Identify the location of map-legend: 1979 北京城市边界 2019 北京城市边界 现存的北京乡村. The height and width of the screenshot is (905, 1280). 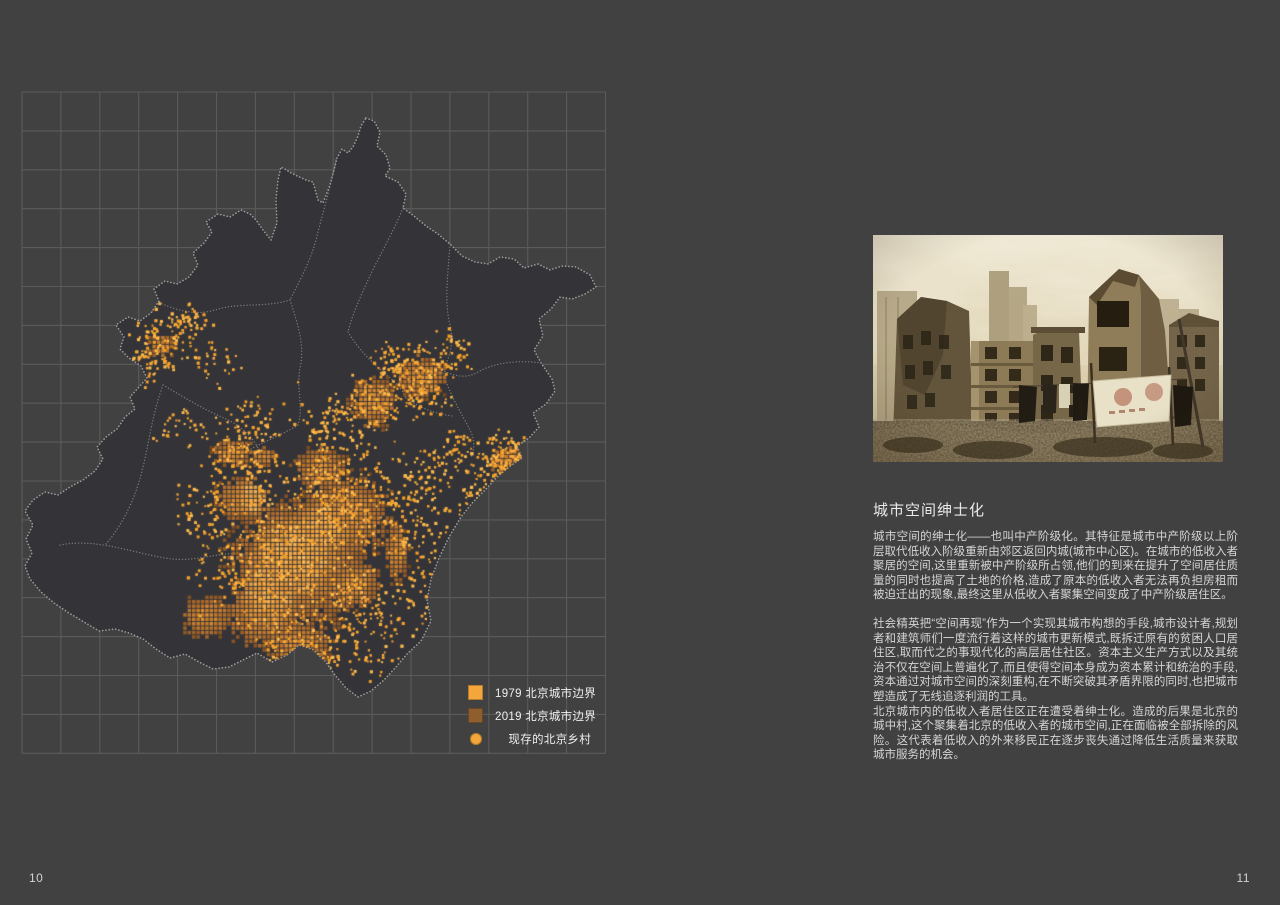
(532, 715).